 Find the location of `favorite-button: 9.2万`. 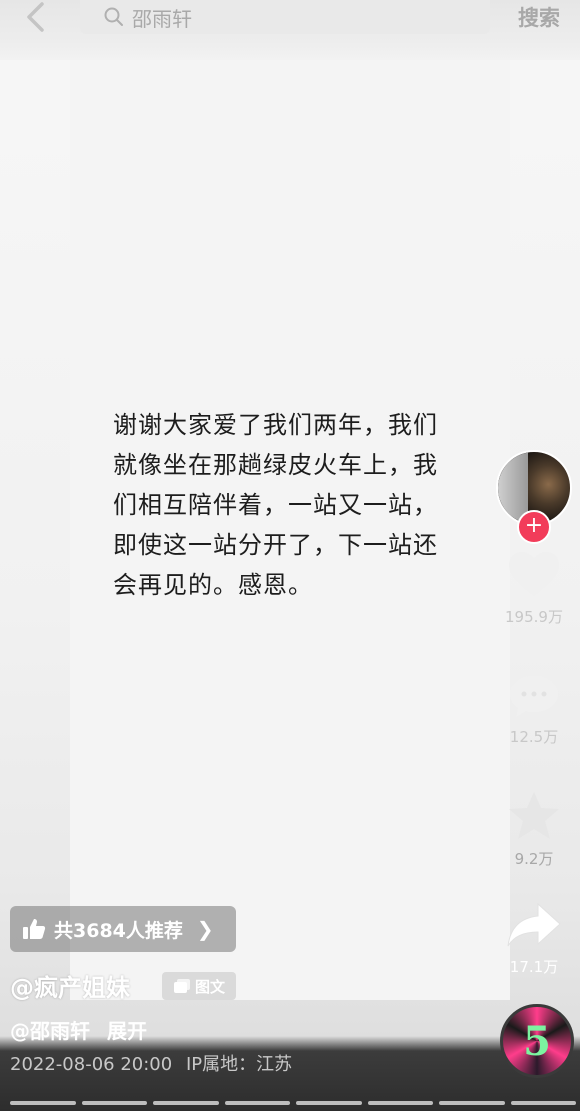

favorite-button: 9.2万 is located at coordinates (534, 829).